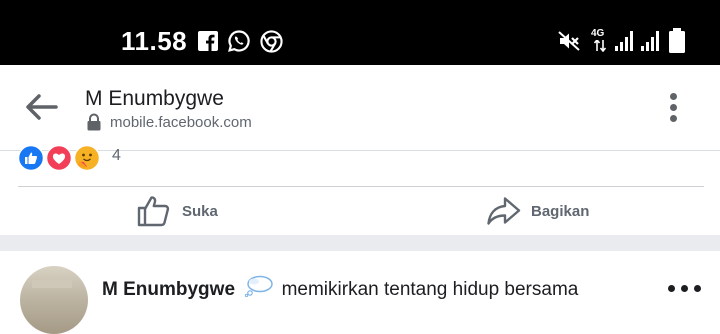  Describe the element at coordinates (360, 243) in the screenshot. I see `feed-separator` at that location.